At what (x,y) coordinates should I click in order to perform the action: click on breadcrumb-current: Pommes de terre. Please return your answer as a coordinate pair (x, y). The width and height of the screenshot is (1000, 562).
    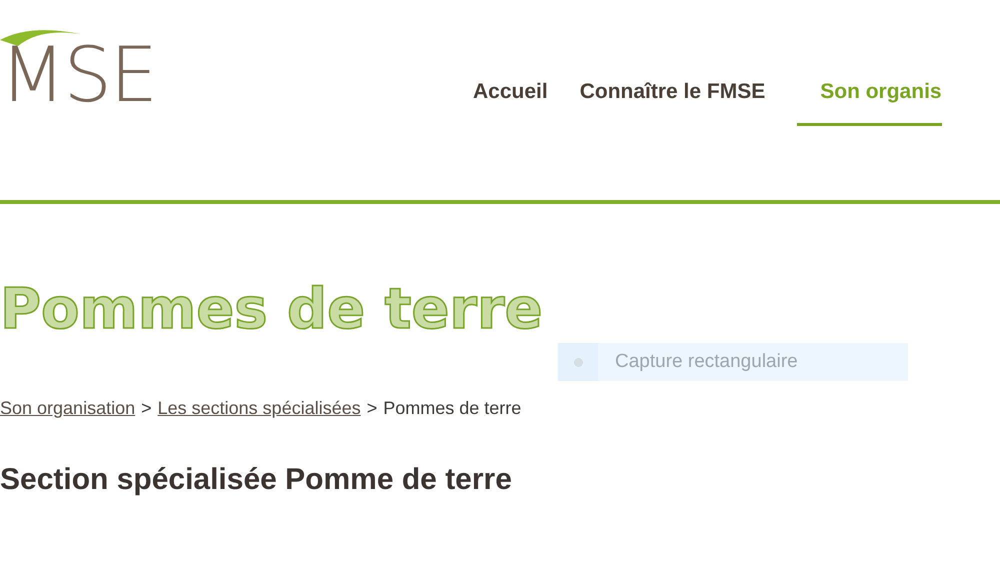
    Looking at the image, I should click on (452, 408).